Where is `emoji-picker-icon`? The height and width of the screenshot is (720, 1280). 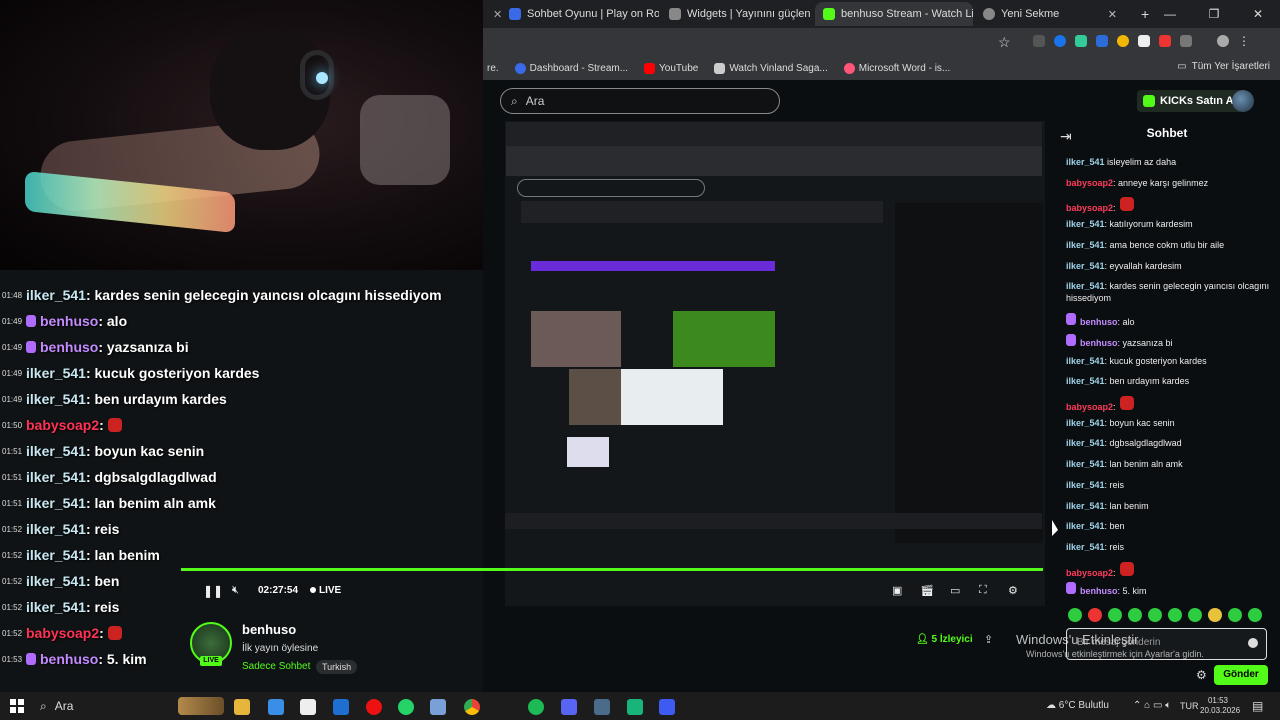 emoji-picker-icon is located at coordinates (1253, 643).